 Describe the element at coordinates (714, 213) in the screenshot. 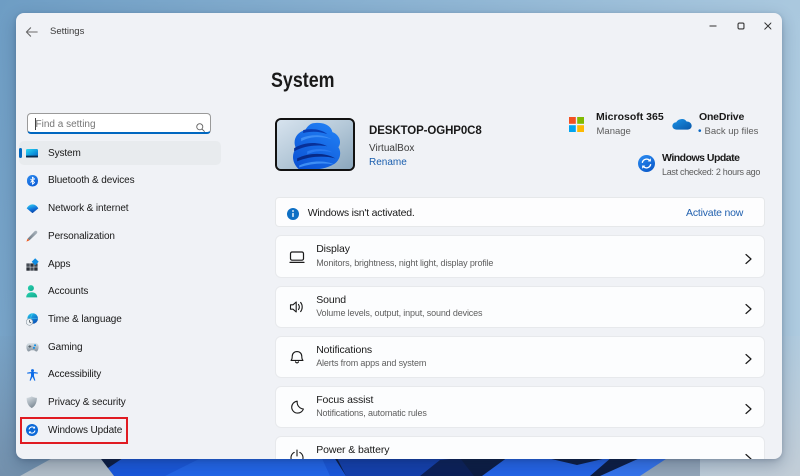

I see `activate-now-link: Activate now` at that location.